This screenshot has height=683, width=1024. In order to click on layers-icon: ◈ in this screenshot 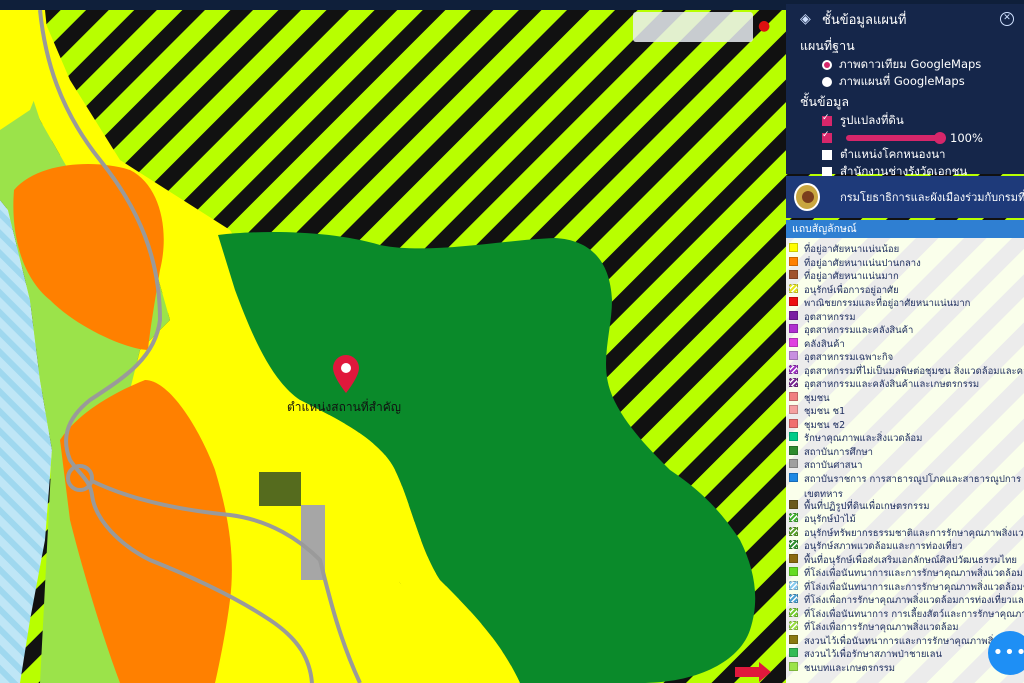, I will do `click(805, 19)`.